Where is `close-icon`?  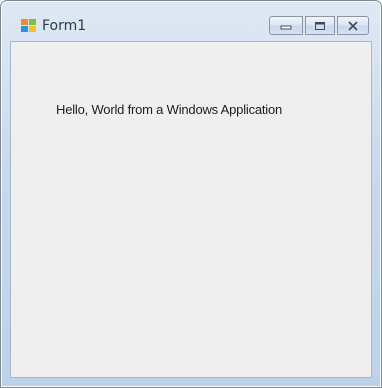 close-icon is located at coordinates (353, 25).